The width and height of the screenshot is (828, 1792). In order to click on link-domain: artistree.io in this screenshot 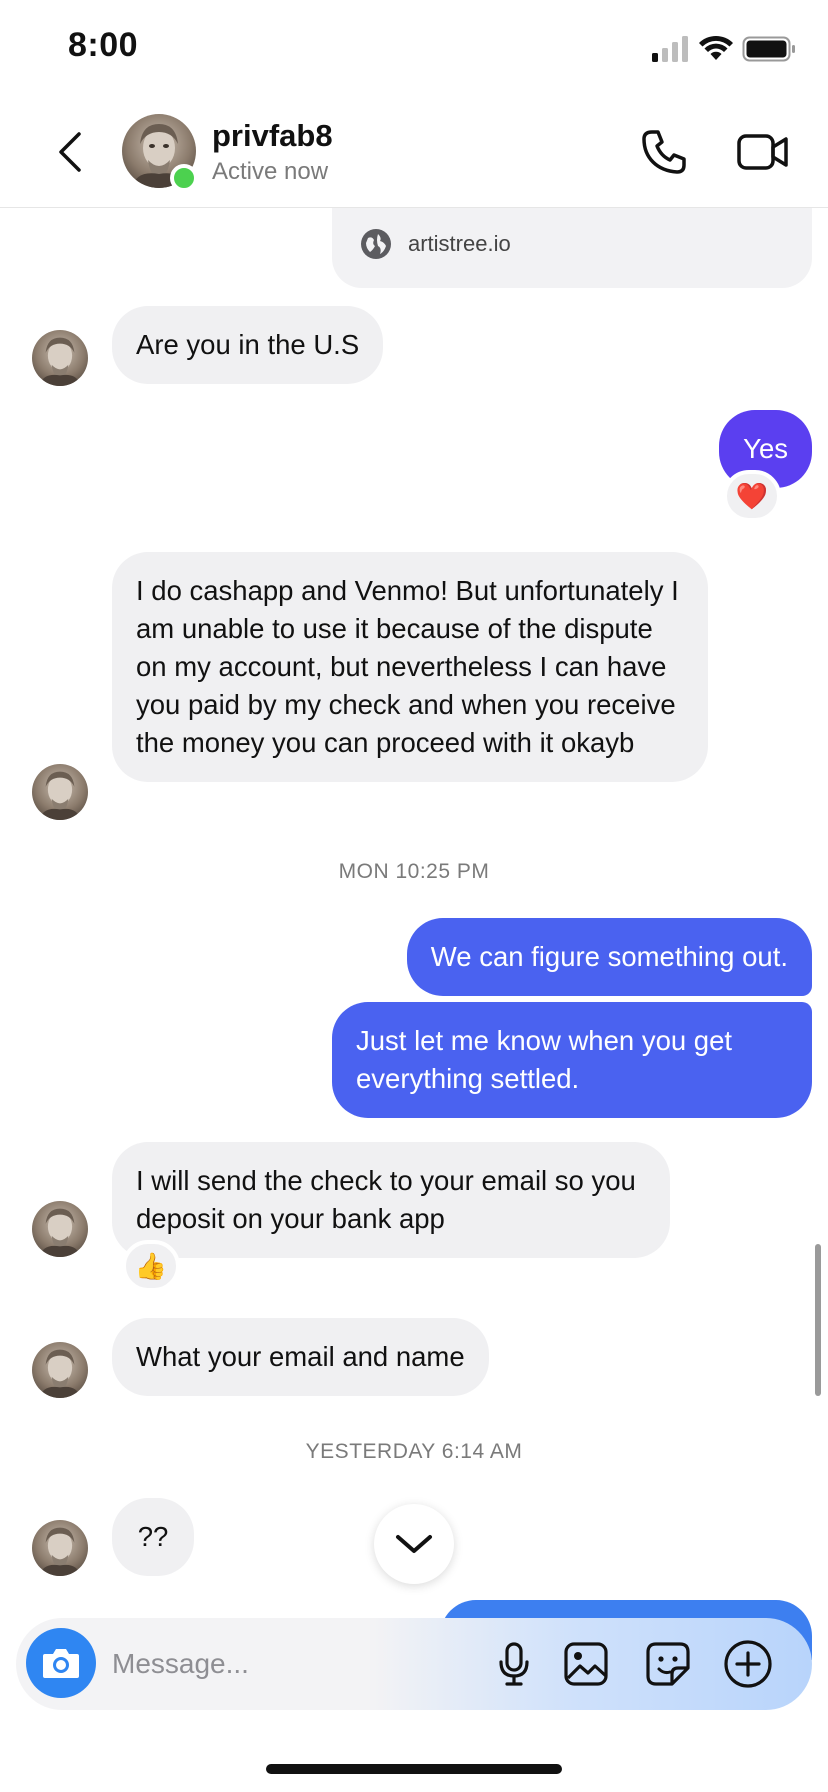, I will do `click(459, 243)`.